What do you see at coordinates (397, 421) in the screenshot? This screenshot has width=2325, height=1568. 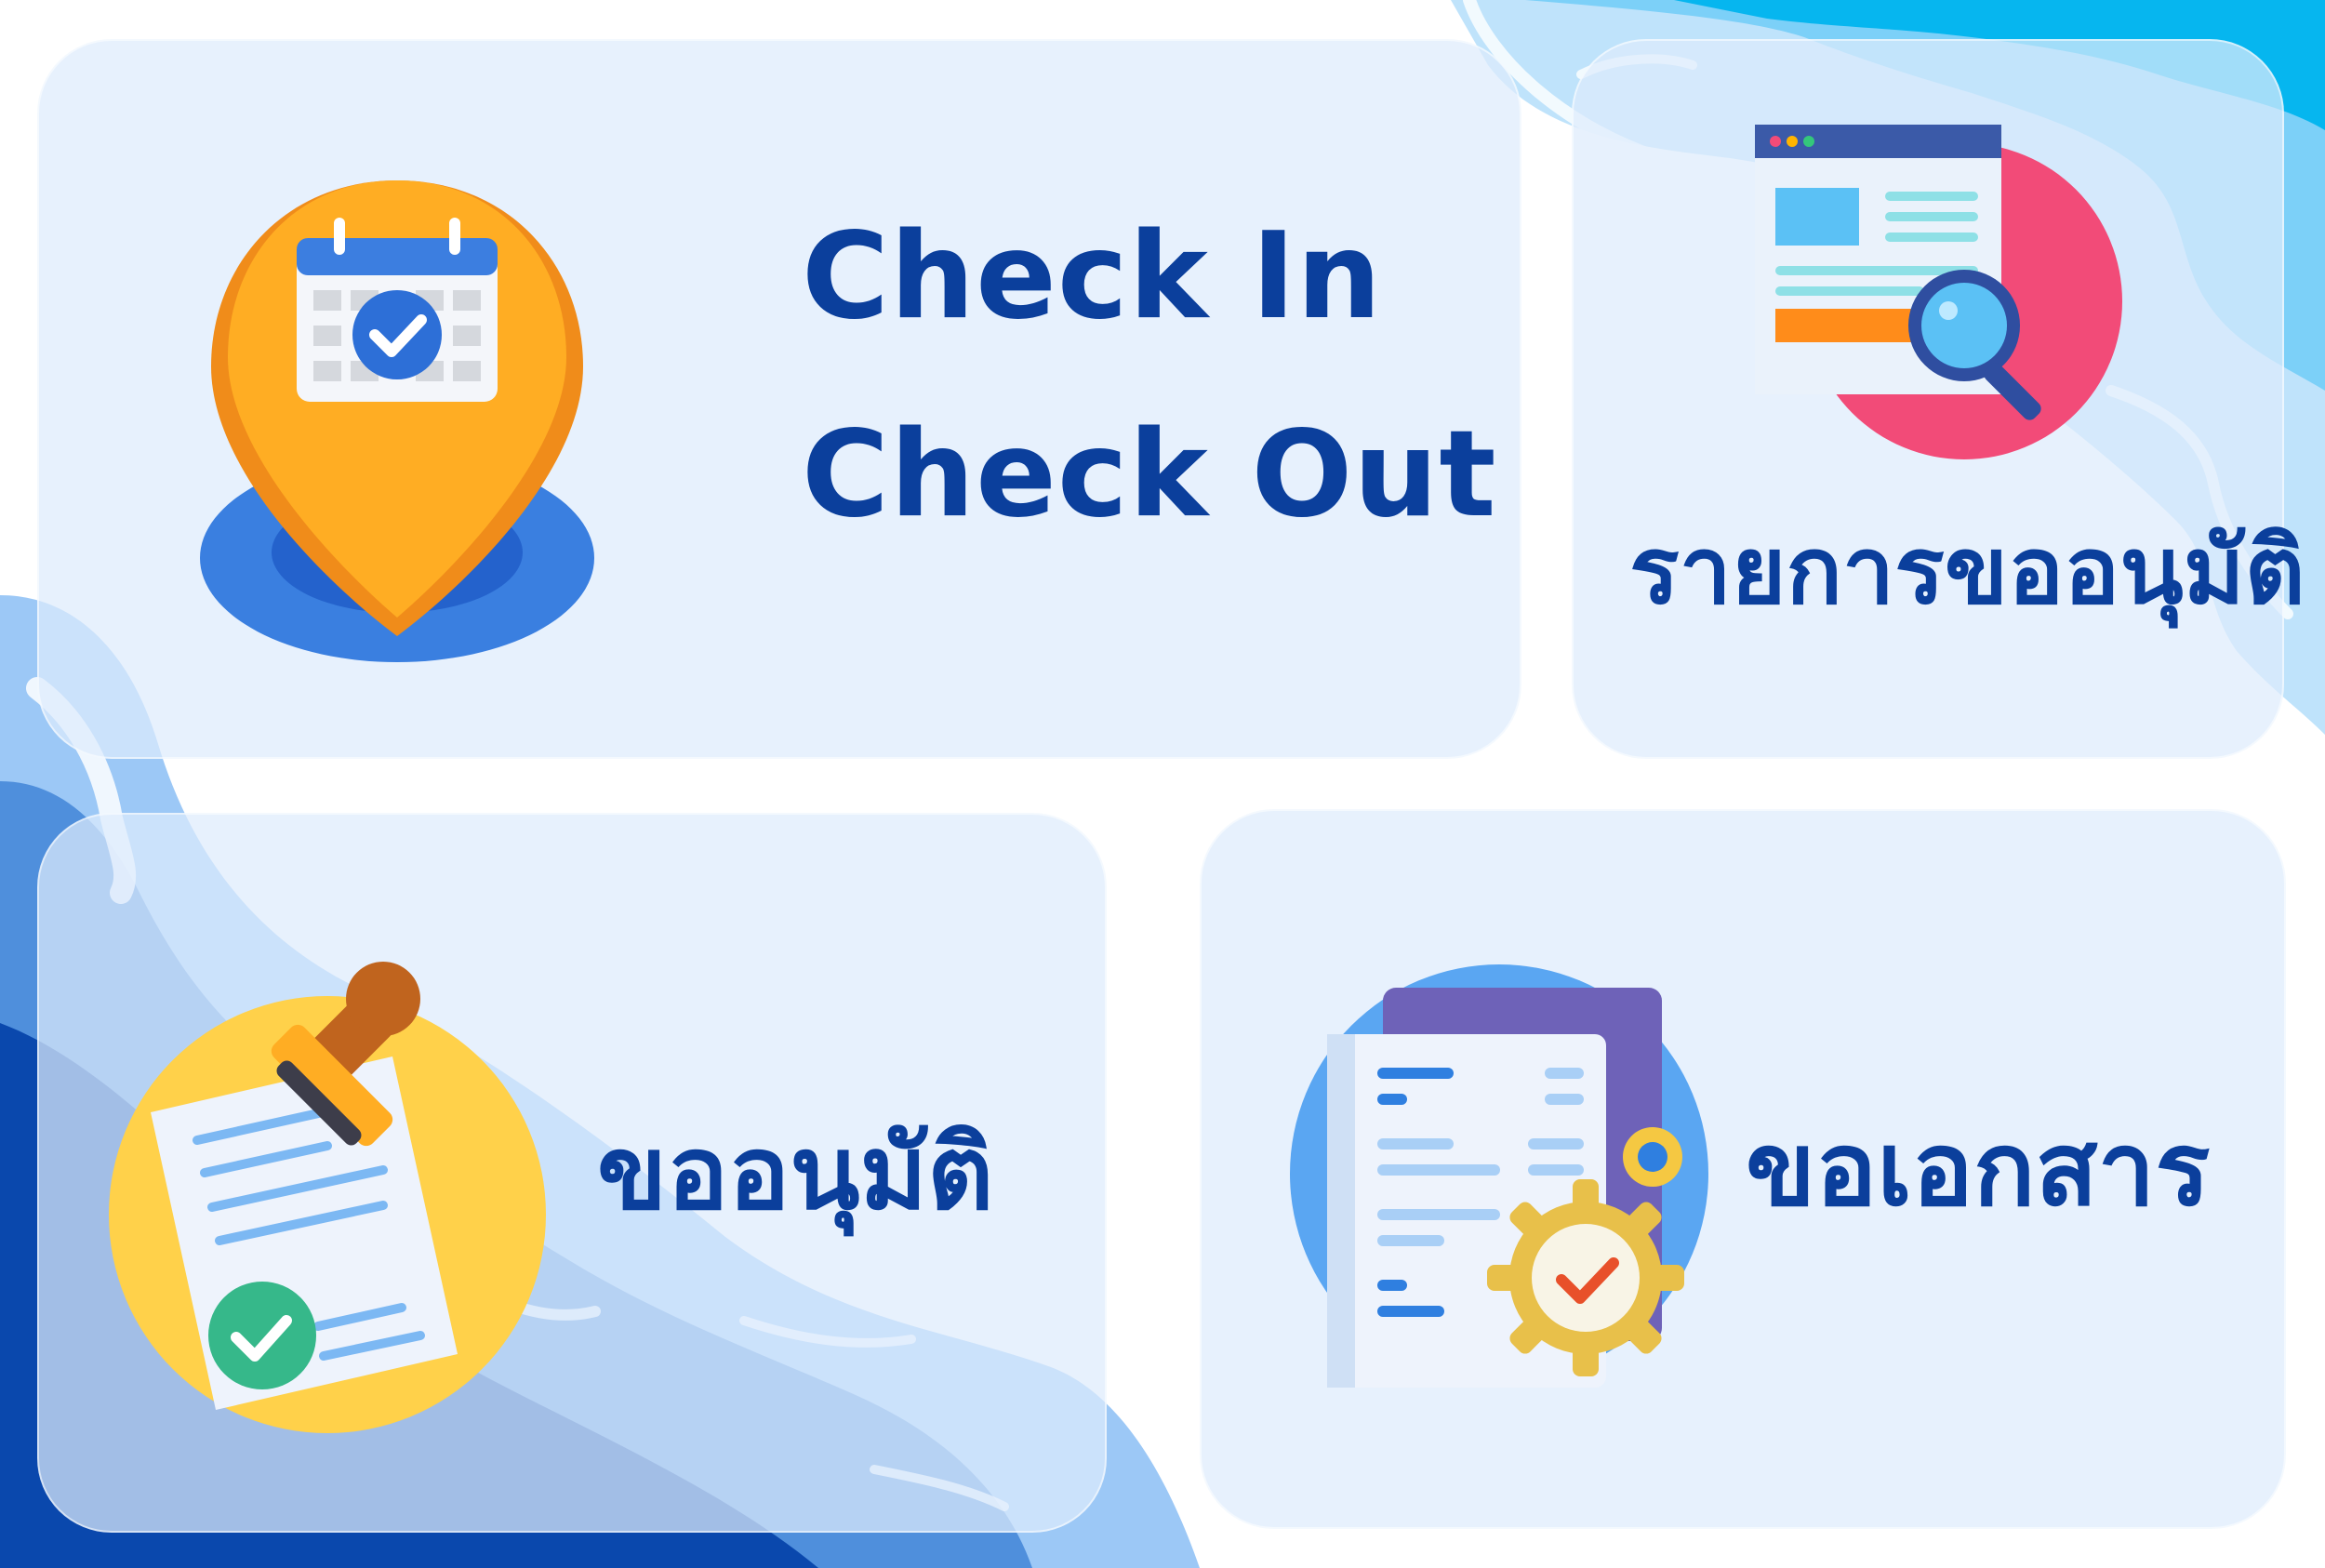 I see `calendar-location-pin-icon` at bounding box center [397, 421].